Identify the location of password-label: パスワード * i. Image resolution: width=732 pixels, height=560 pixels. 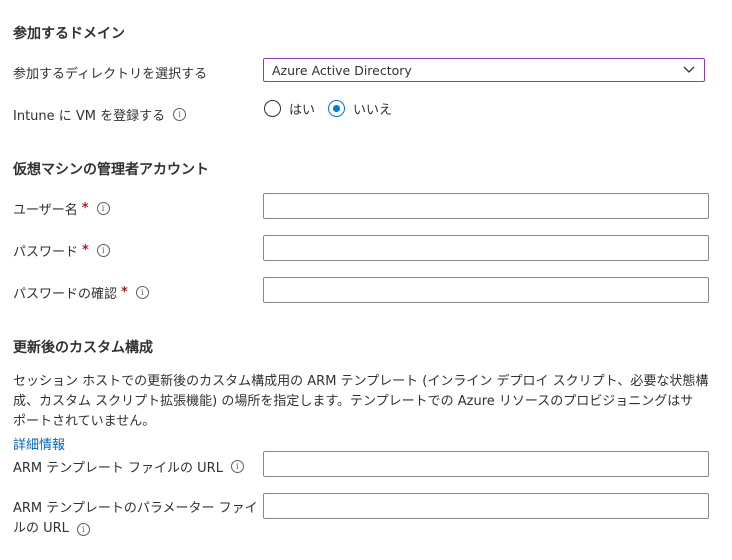
(61, 250).